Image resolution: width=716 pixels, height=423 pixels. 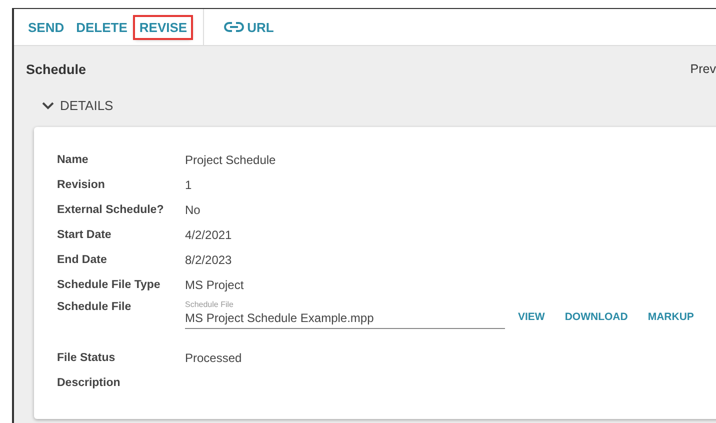 I want to click on field-value: MS Project, so click(x=214, y=285).